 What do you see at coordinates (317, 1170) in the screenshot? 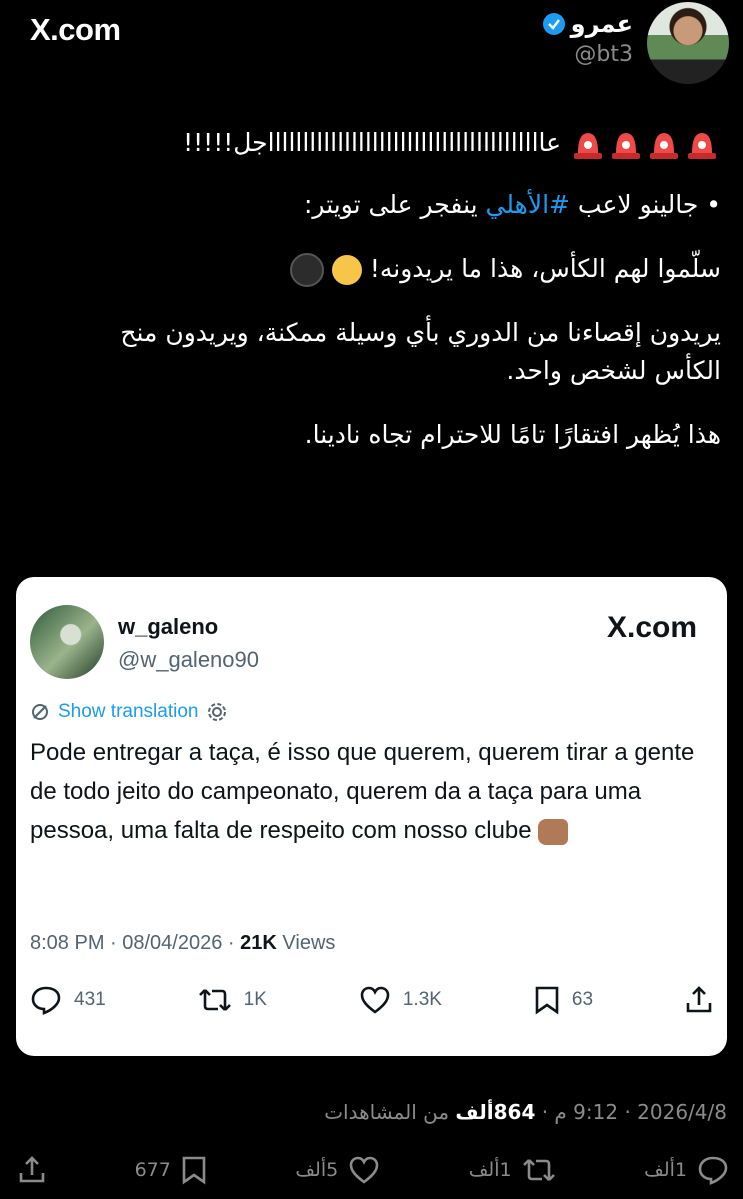
I see `like-count: 5ألف` at bounding box center [317, 1170].